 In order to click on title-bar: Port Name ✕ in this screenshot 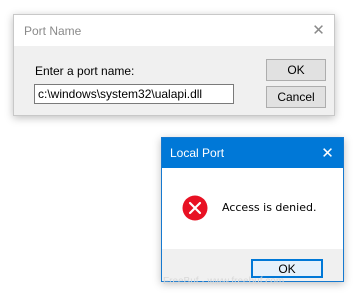, I will do `click(174, 30)`.